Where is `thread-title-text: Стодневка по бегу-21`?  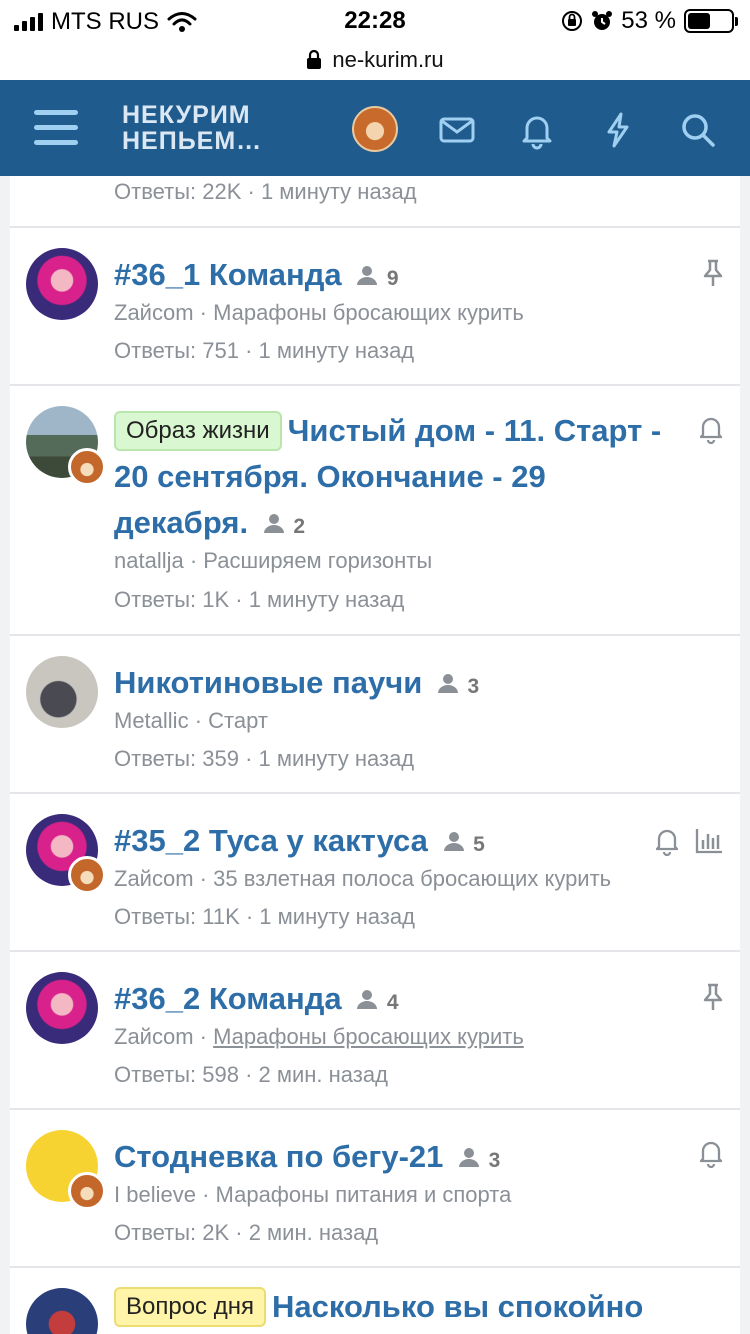
thread-title-text: Стодневка по бегу-21 is located at coordinates (278, 1156).